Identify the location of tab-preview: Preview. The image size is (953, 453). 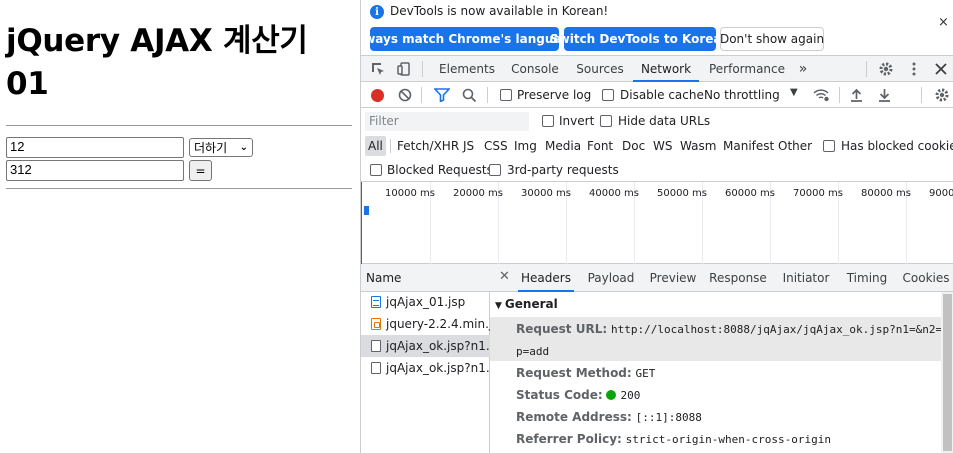
(673, 278).